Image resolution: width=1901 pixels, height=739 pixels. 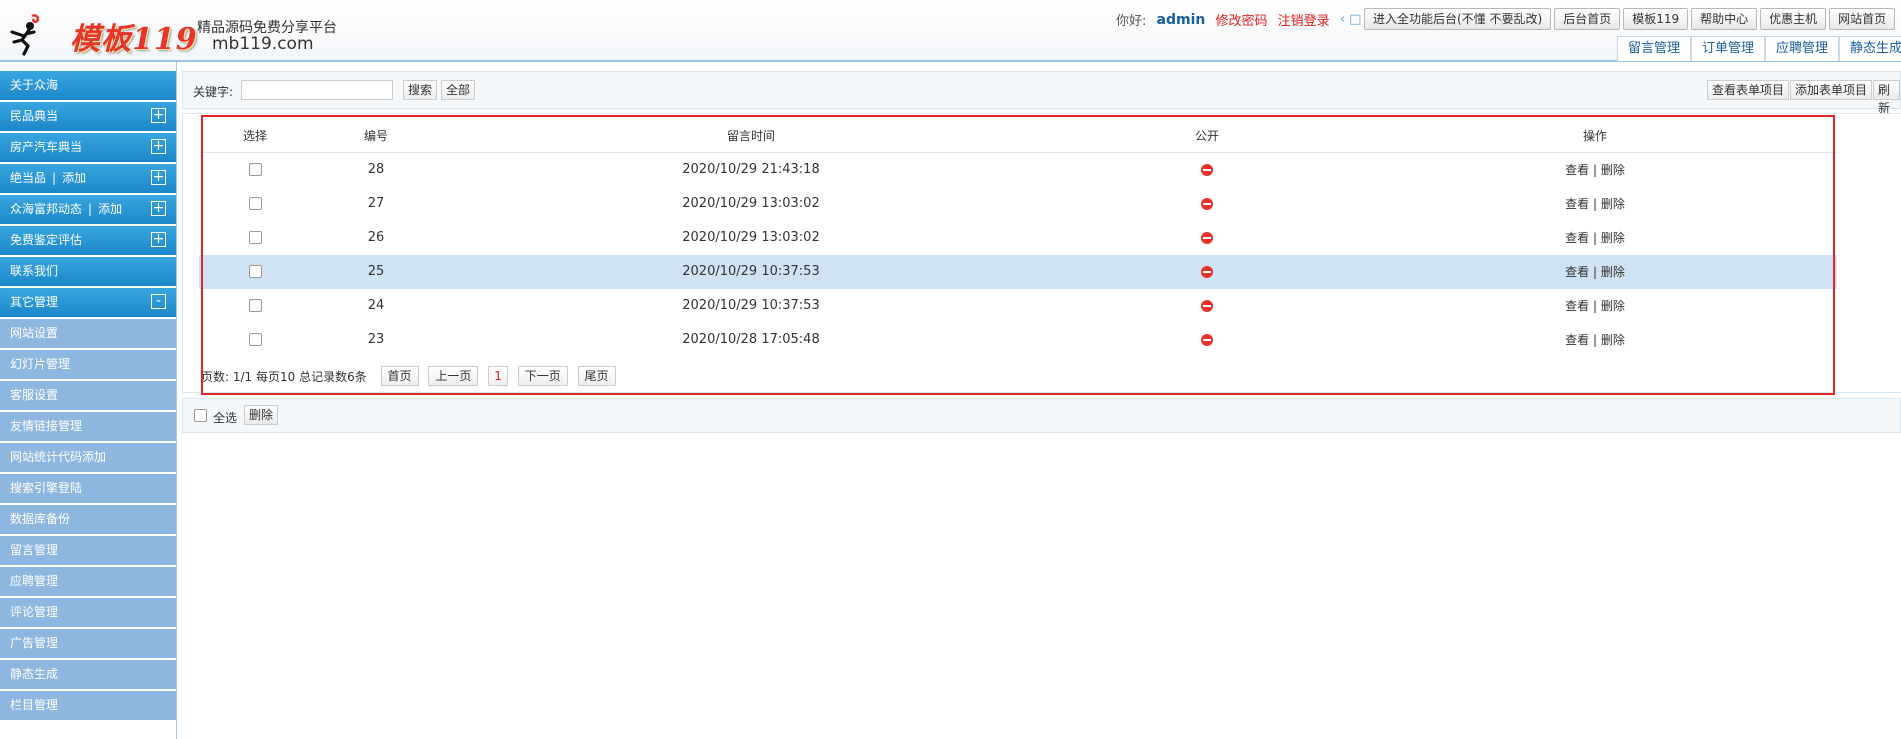 What do you see at coordinates (88, 489) in the screenshot?
I see `sidebar-item-search-engine: 搜索引擎登陆` at bounding box center [88, 489].